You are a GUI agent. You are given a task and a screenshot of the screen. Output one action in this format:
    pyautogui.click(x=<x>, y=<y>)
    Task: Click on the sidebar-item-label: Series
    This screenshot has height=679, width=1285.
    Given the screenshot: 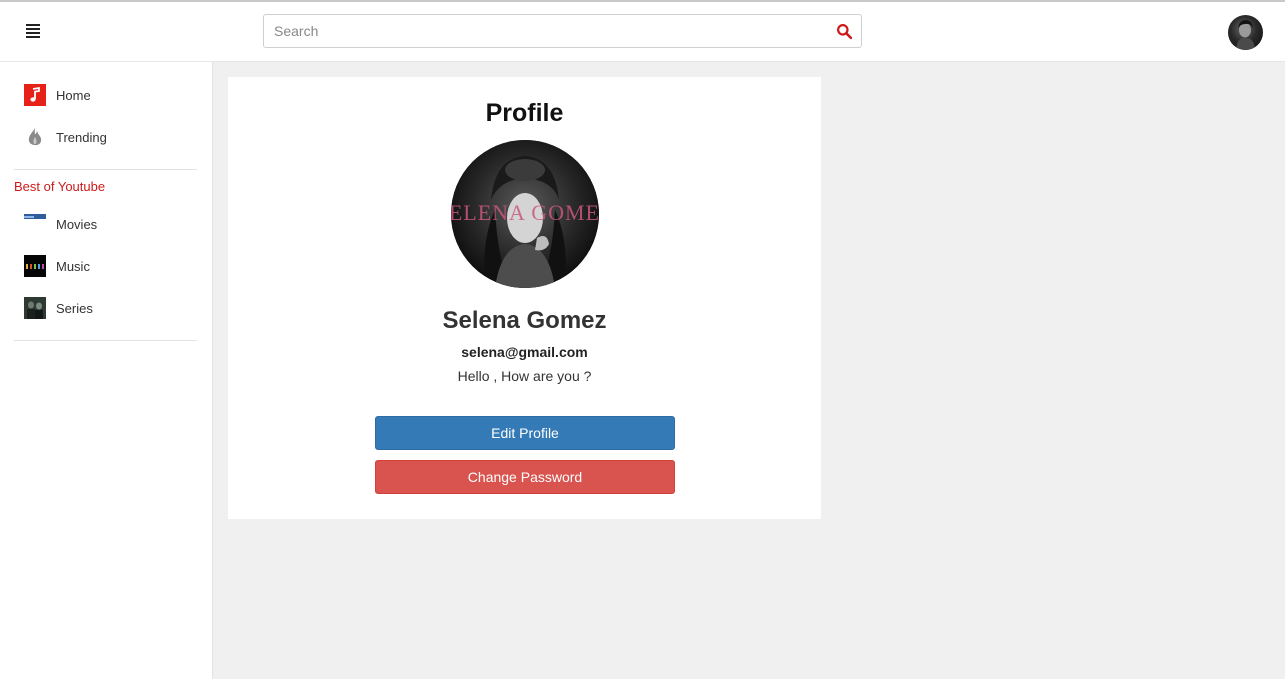 What is the action you would take?
    pyautogui.click(x=74, y=308)
    